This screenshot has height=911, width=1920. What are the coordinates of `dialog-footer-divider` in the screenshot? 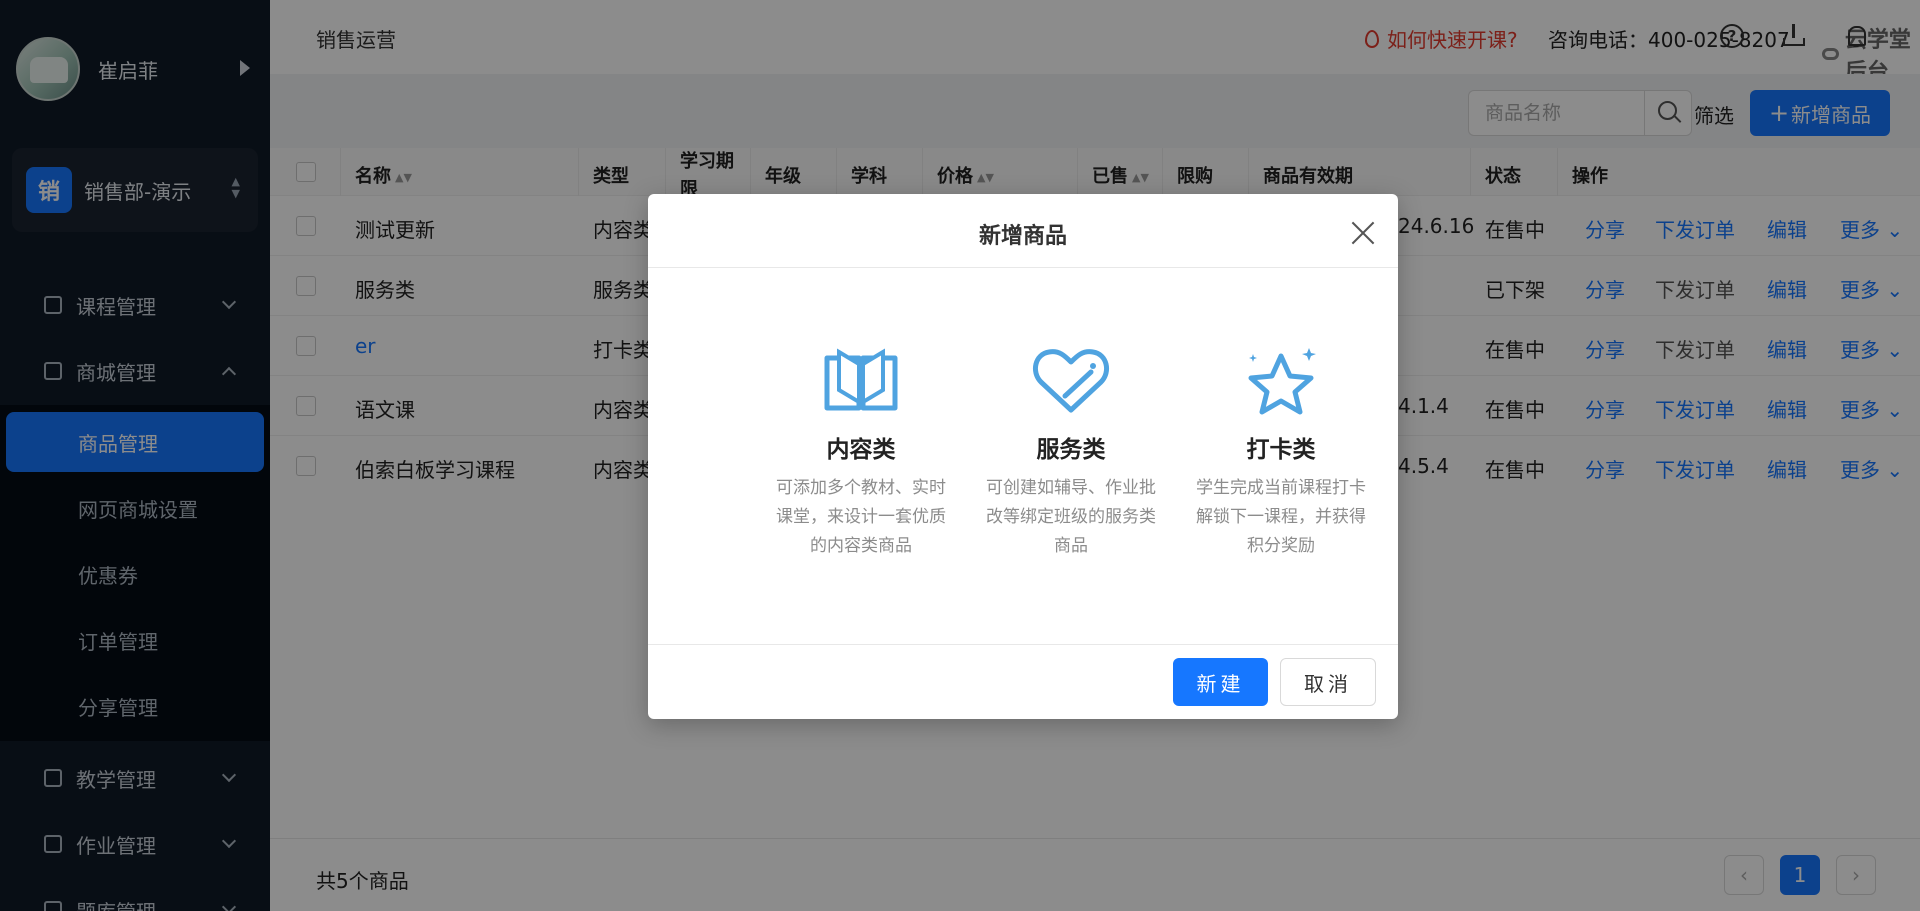 It's located at (1023, 644).